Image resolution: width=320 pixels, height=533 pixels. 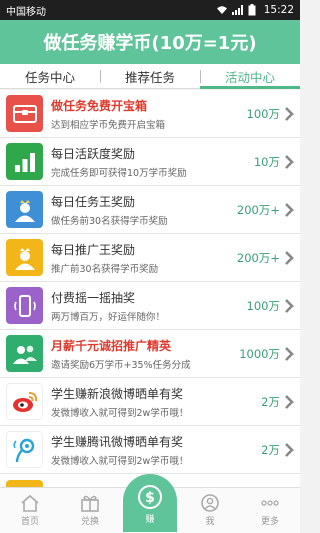 I want to click on partial-item-icon, so click(x=24, y=483).